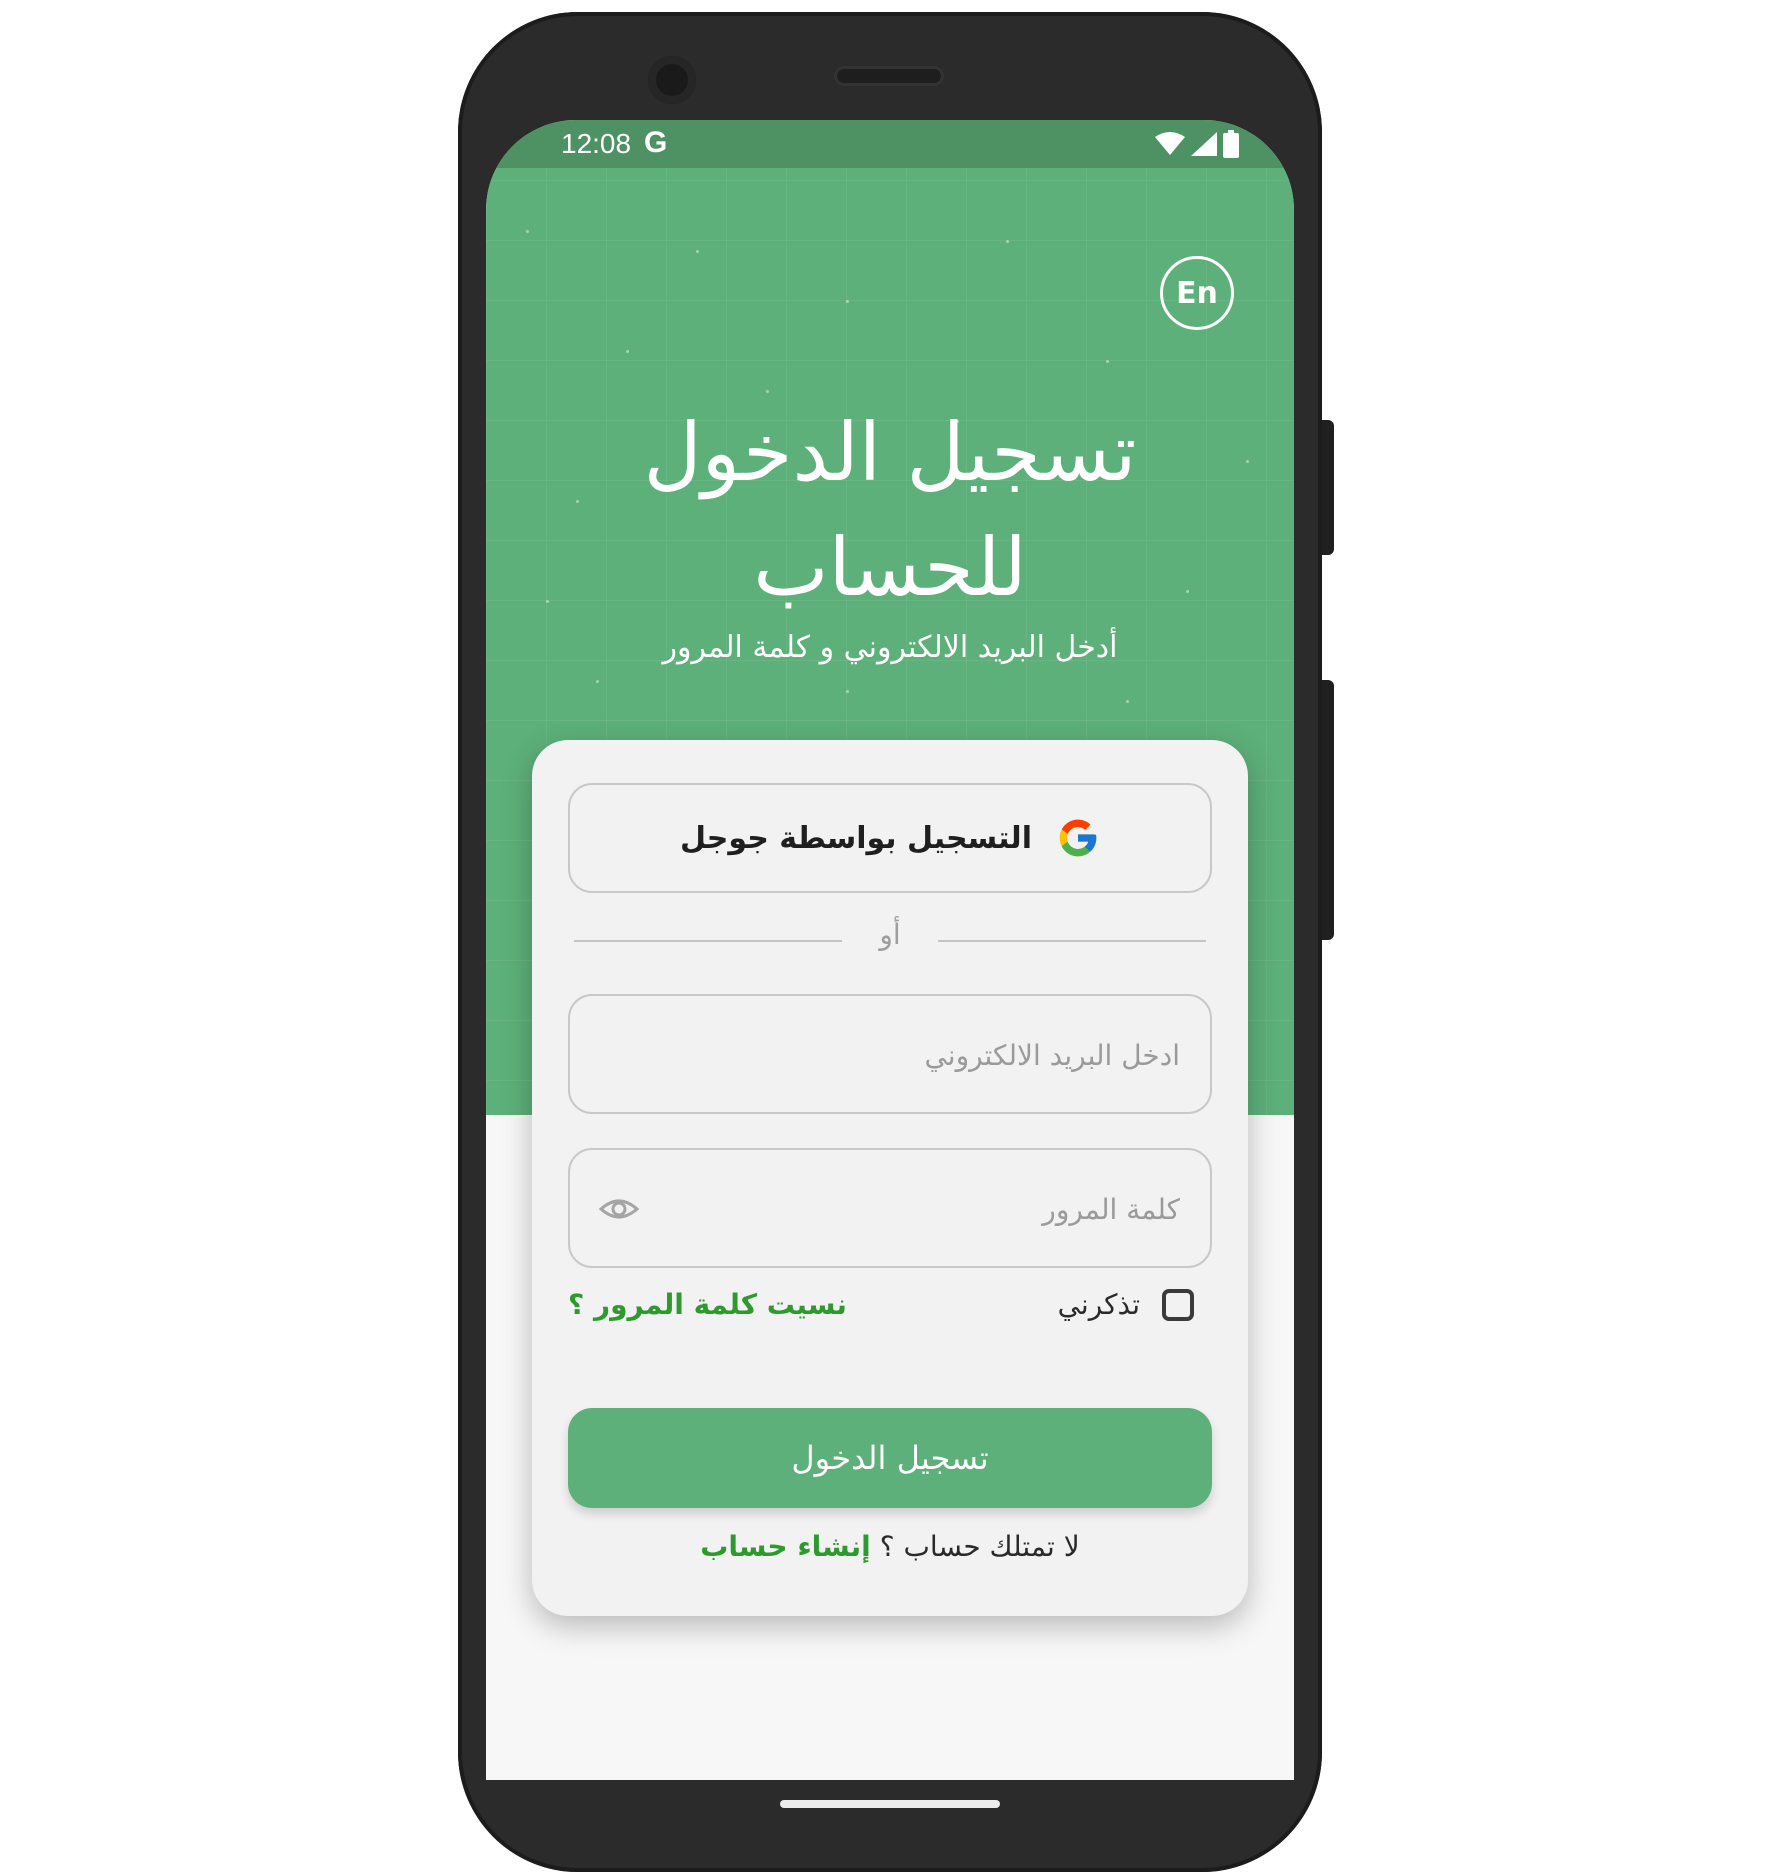 The width and height of the screenshot is (1769, 1873). I want to click on password-field-container, so click(890, 1208).